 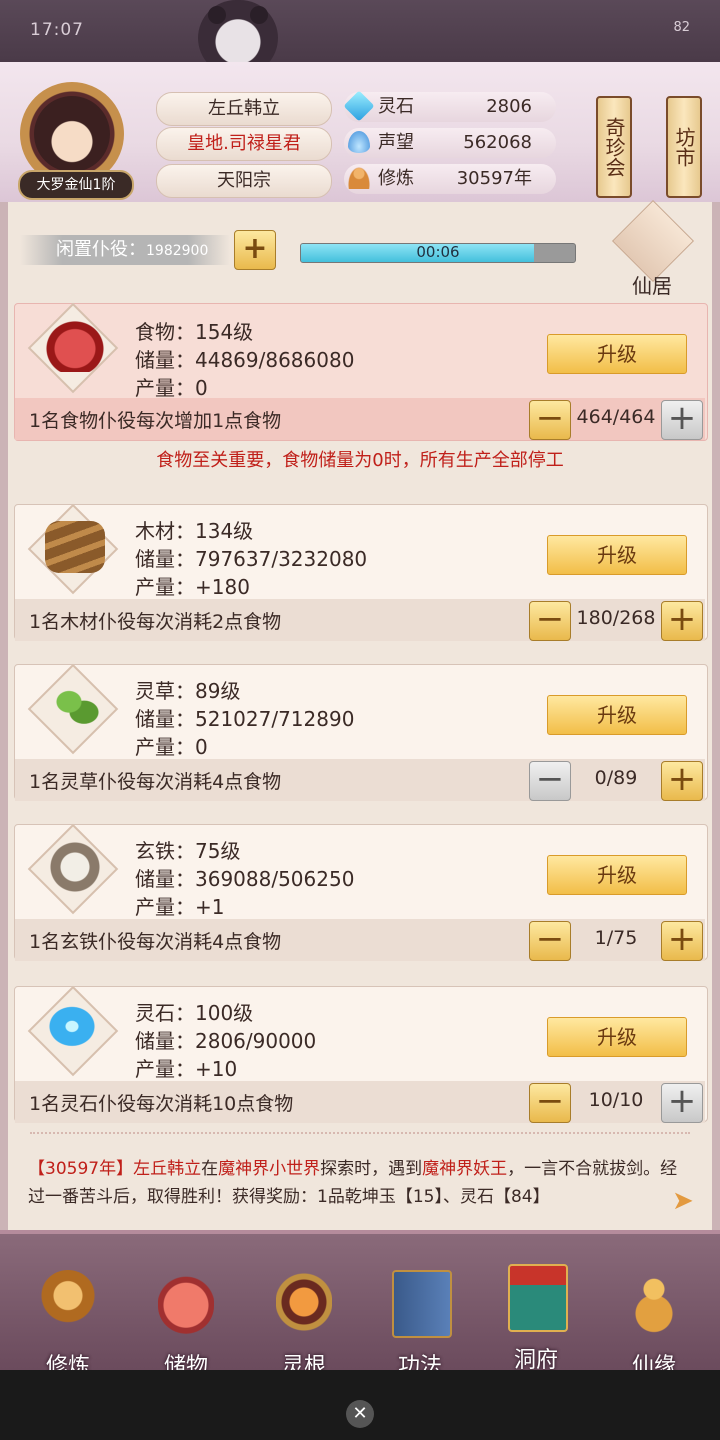 I want to click on rank-badge: 大罗金仙1阶, so click(x=76, y=185).